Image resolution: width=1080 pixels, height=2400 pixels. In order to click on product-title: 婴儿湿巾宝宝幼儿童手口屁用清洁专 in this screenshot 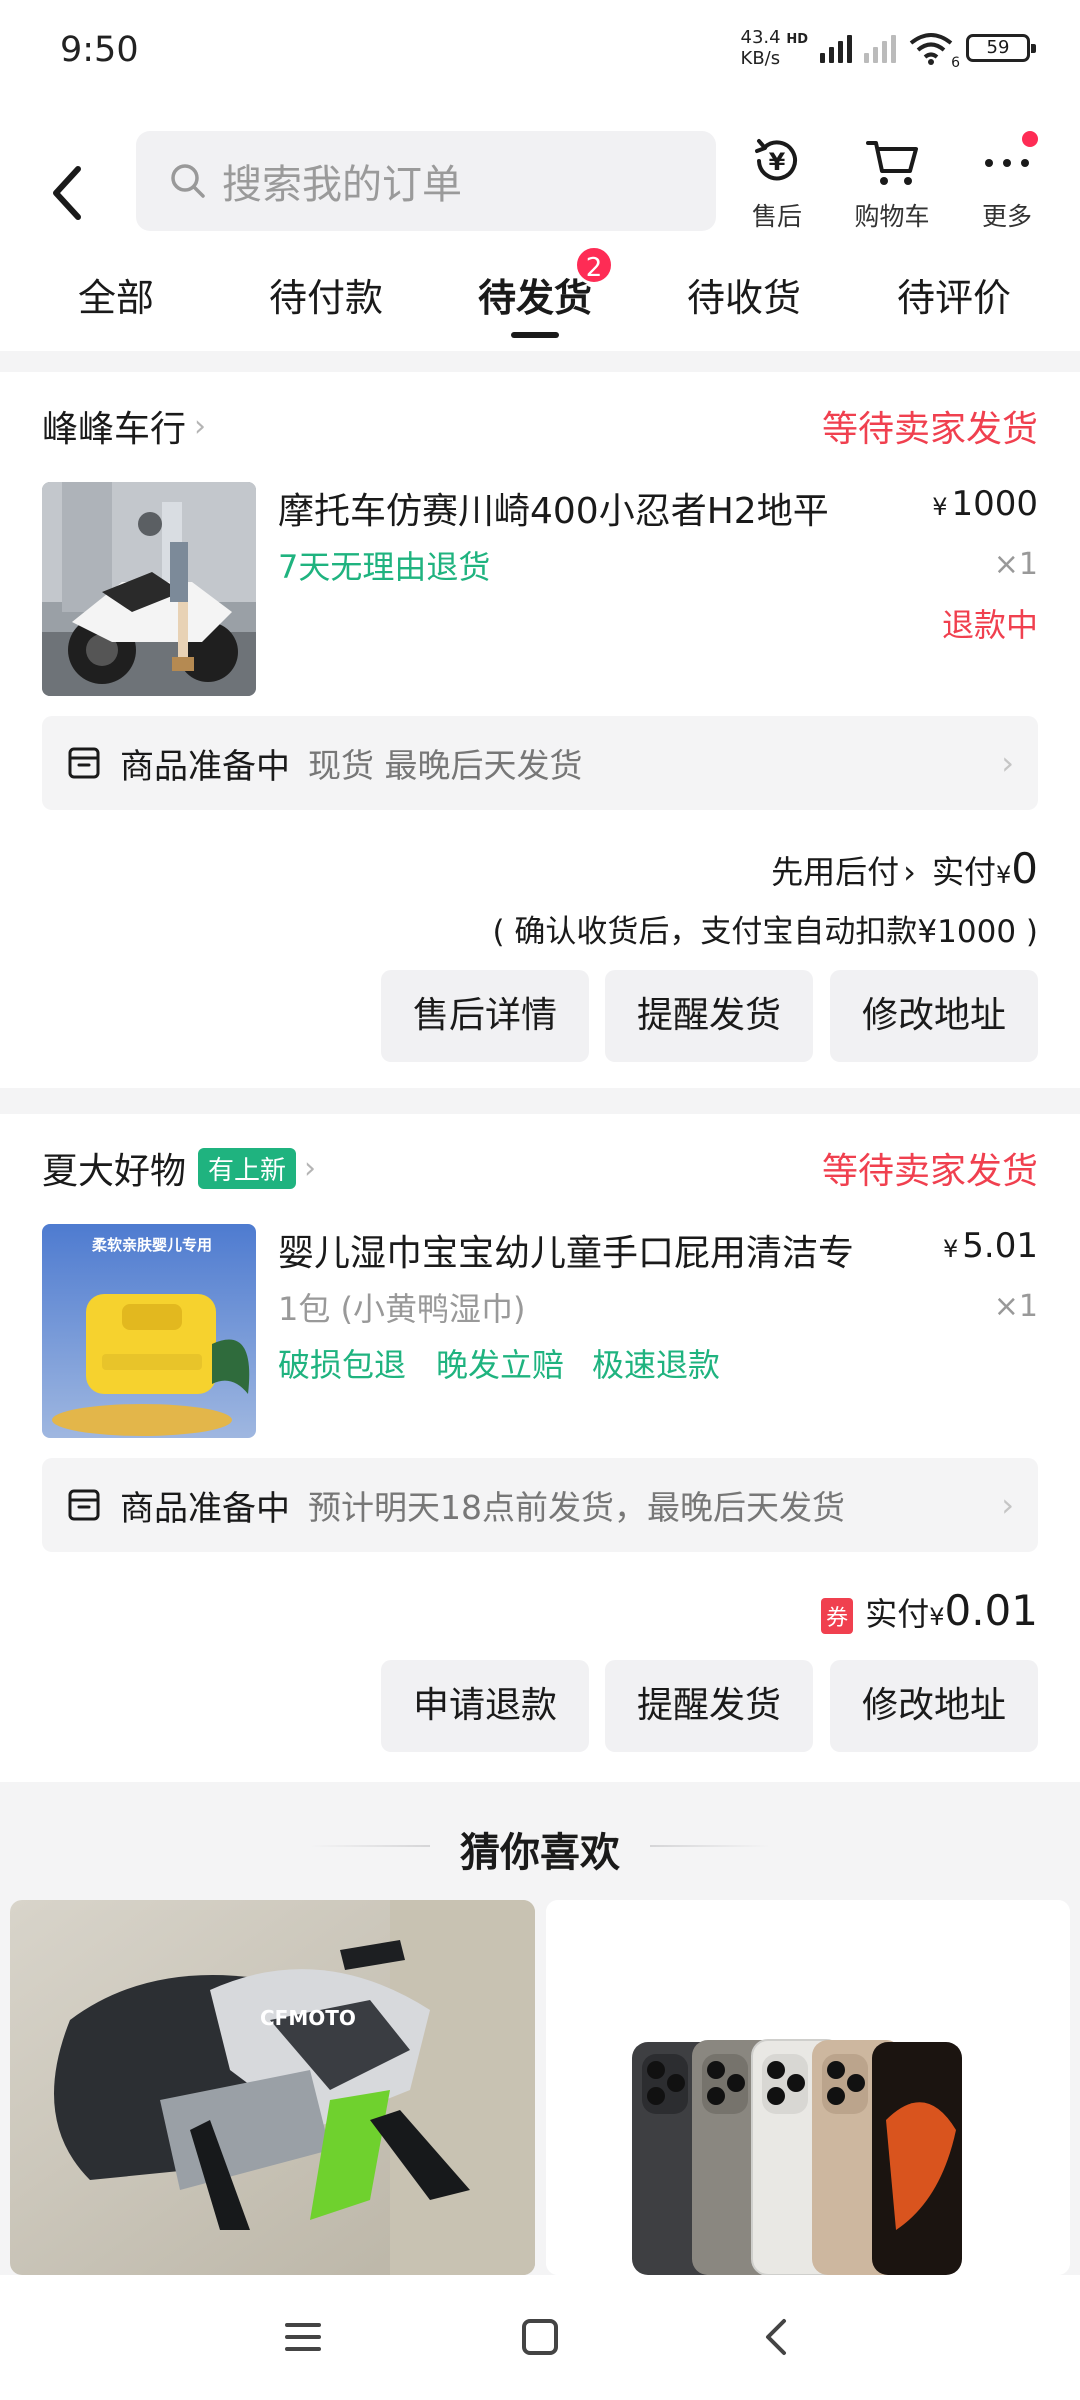, I will do `click(598, 1250)`.